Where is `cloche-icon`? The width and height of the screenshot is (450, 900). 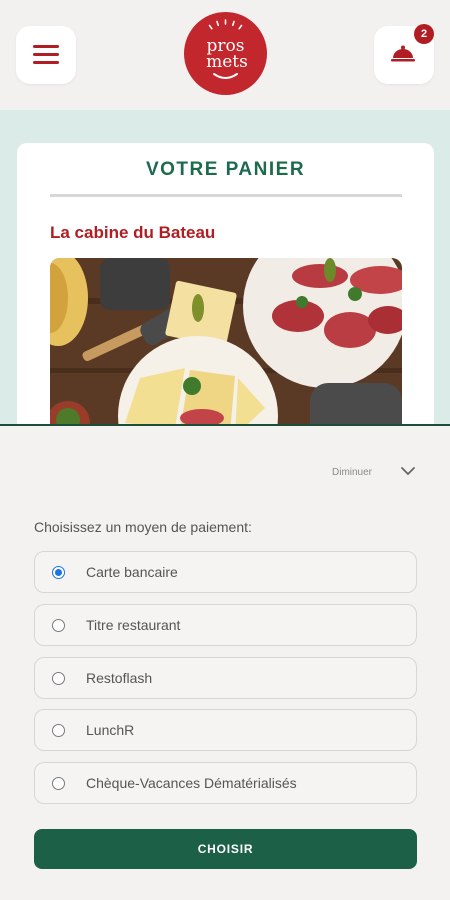 cloche-icon is located at coordinates (403, 53).